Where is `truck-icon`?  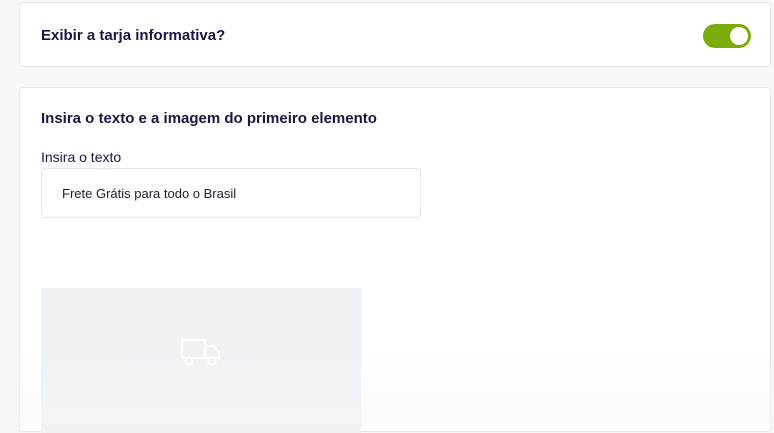 truck-icon is located at coordinates (200, 352).